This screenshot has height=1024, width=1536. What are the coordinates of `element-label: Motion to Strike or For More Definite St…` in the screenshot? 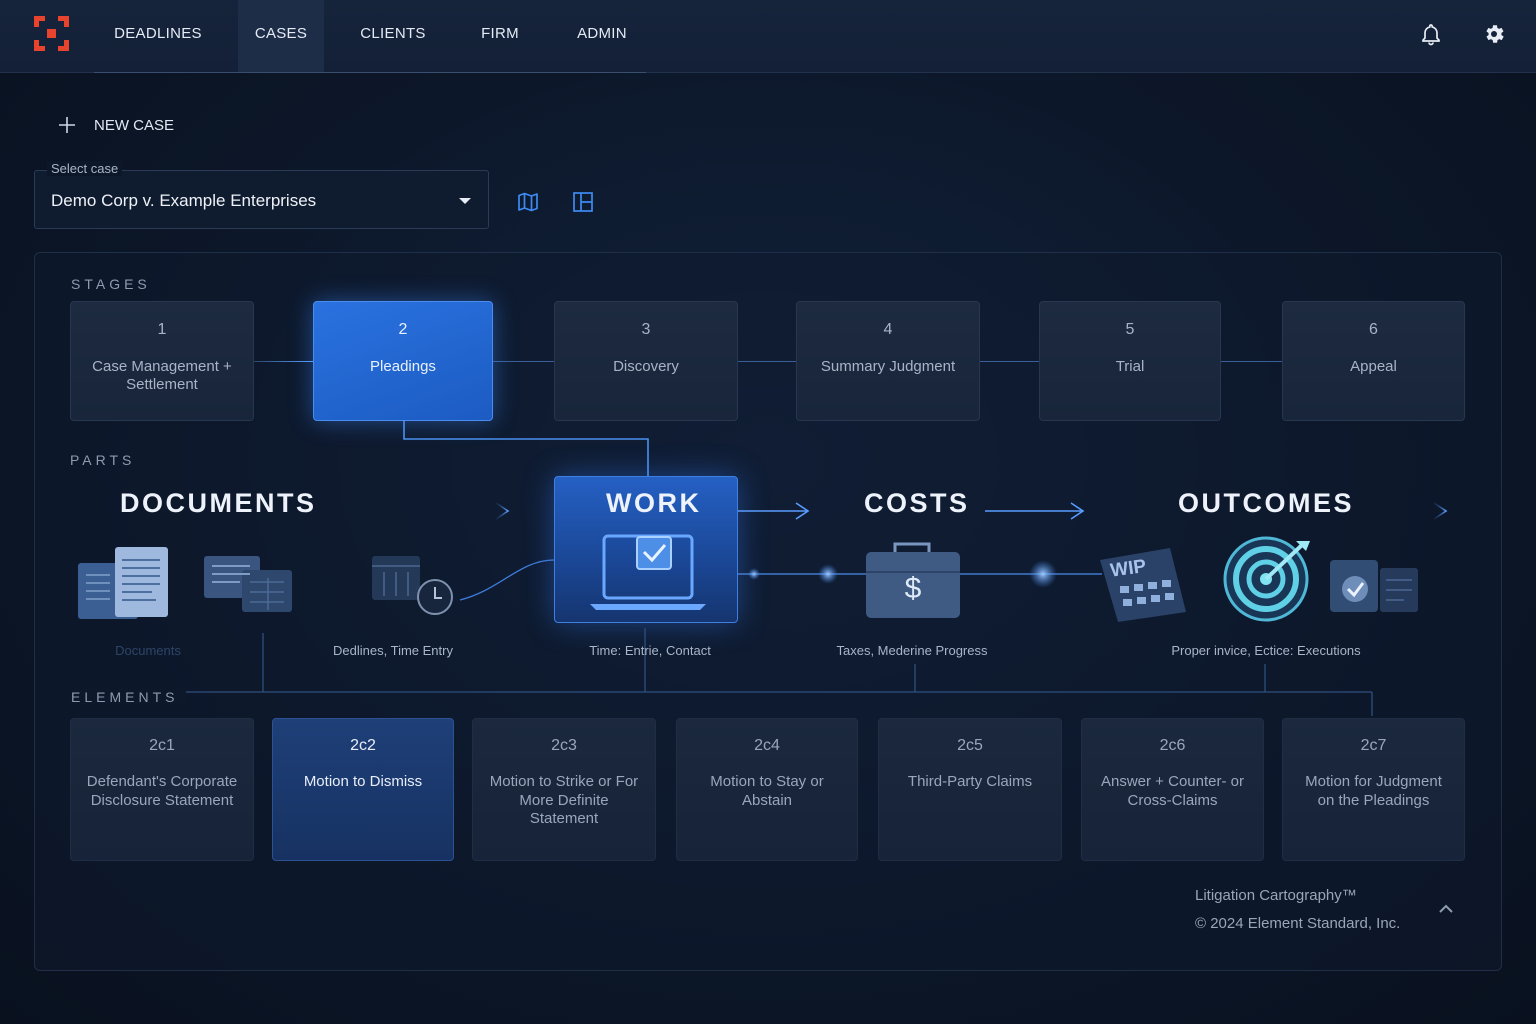 It's located at (564, 800).